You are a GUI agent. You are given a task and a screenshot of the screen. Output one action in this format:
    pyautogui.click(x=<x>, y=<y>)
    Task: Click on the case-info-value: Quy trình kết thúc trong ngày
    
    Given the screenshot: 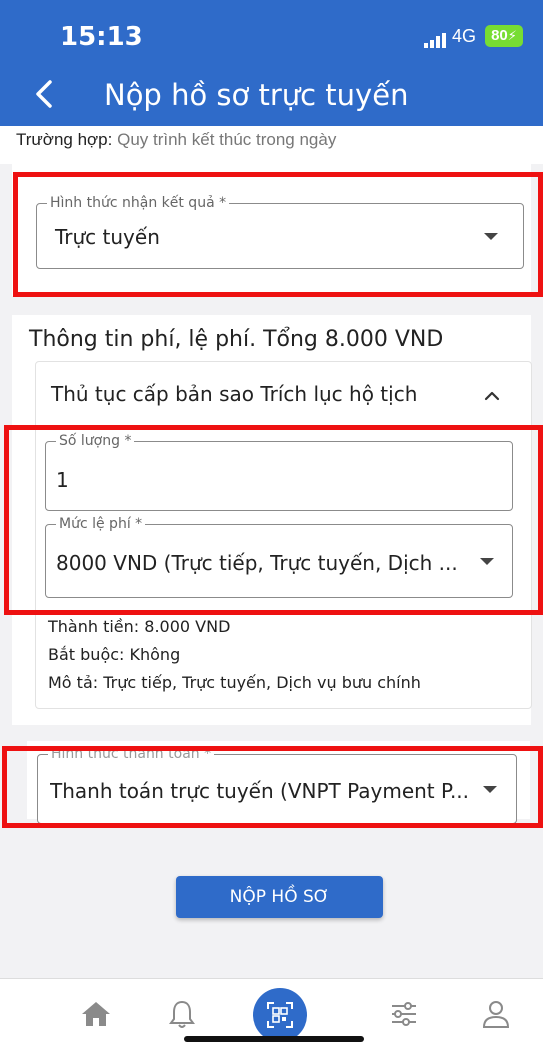 What is the action you would take?
    pyautogui.click(x=227, y=139)
    